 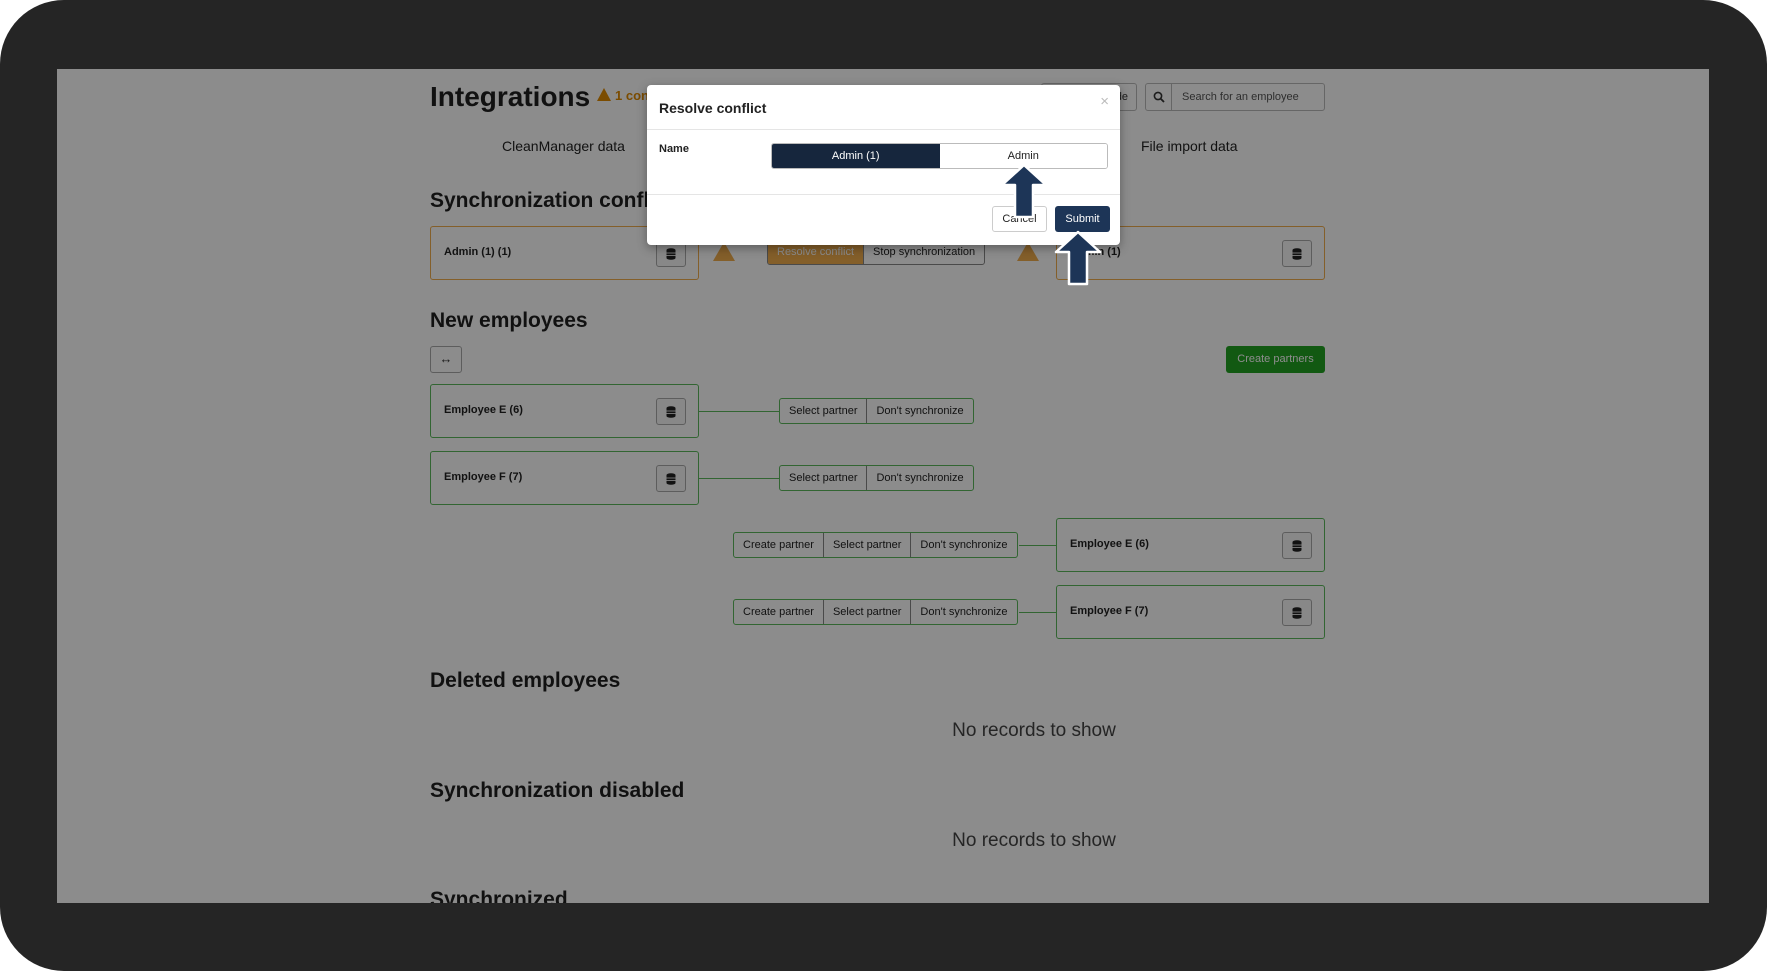 What do you see at coordinates (1104, 101) in the screenshot?
I see `close-icon: ×` at bounding box center [1104, 101].